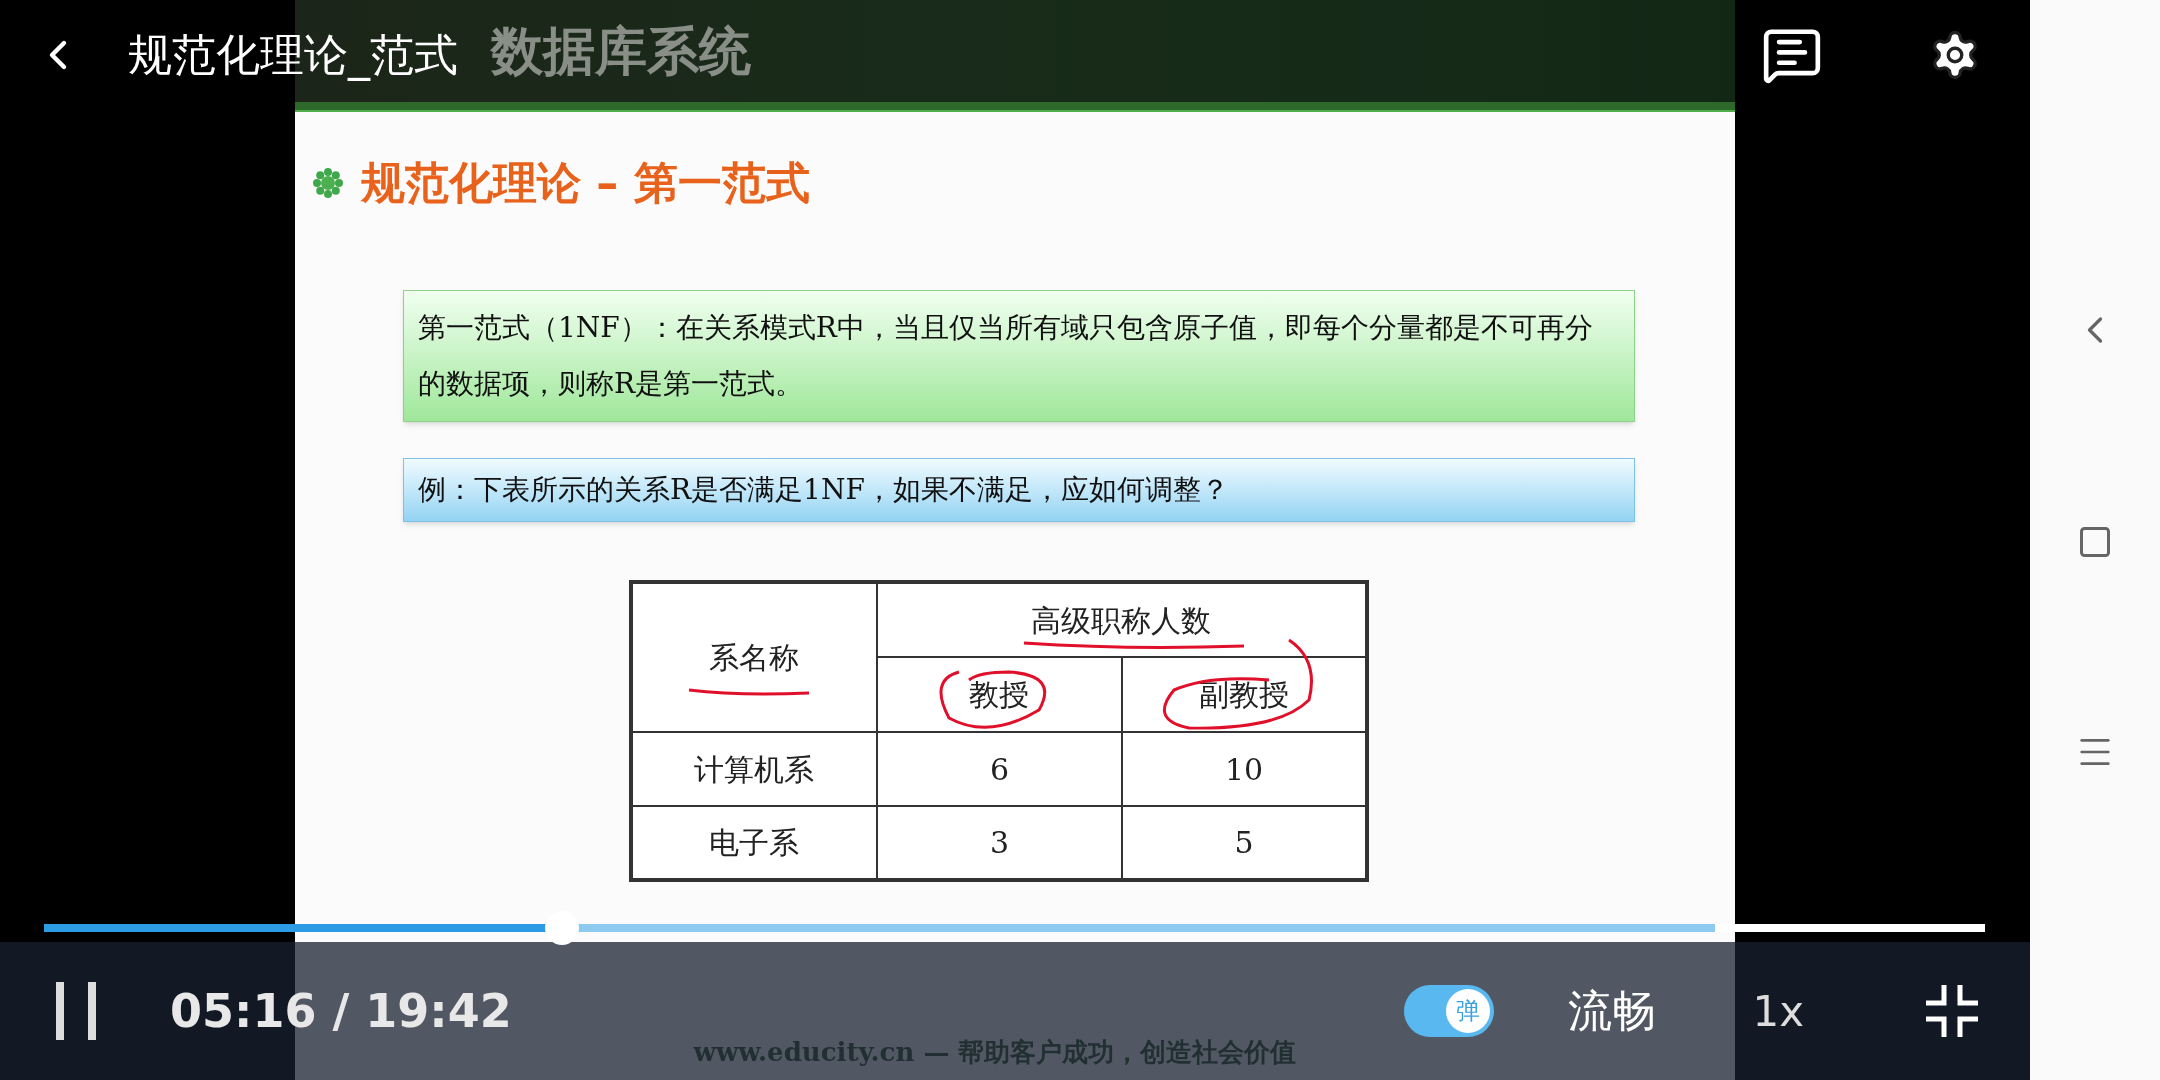 The width and height of the screenshot is (2160, 1080). I want to click on table-cell: 系名称, so click(754, 657).